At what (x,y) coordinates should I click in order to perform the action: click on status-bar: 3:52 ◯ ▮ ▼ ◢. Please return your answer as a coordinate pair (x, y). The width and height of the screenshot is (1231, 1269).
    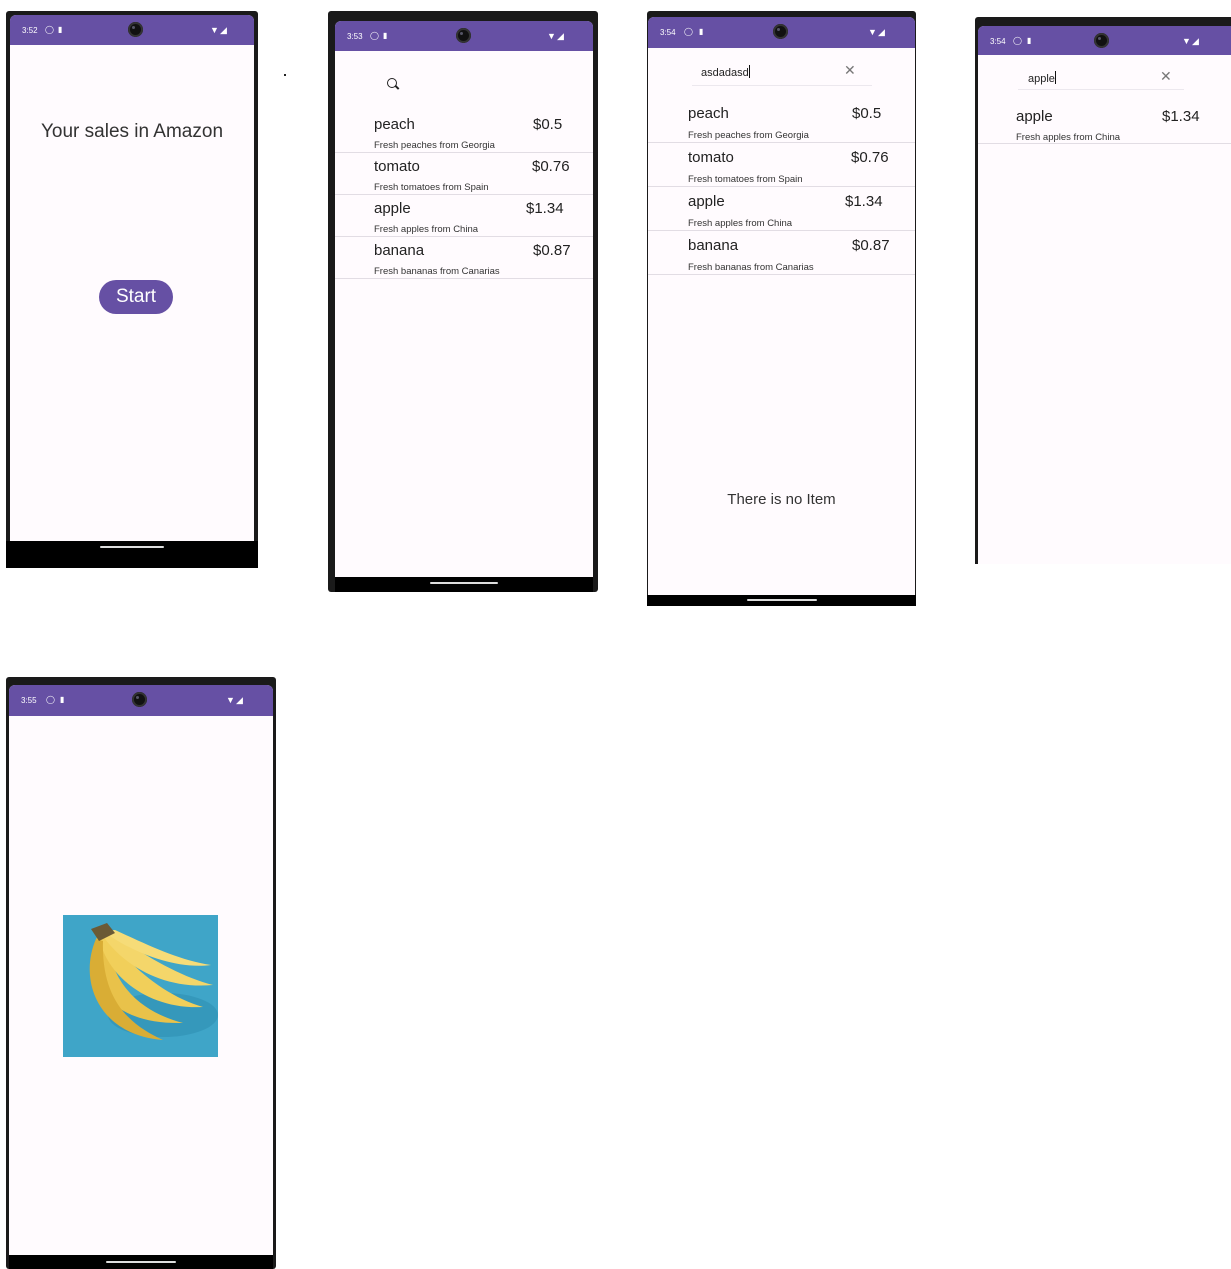
    Looking at the image, I should click on (132, 30).